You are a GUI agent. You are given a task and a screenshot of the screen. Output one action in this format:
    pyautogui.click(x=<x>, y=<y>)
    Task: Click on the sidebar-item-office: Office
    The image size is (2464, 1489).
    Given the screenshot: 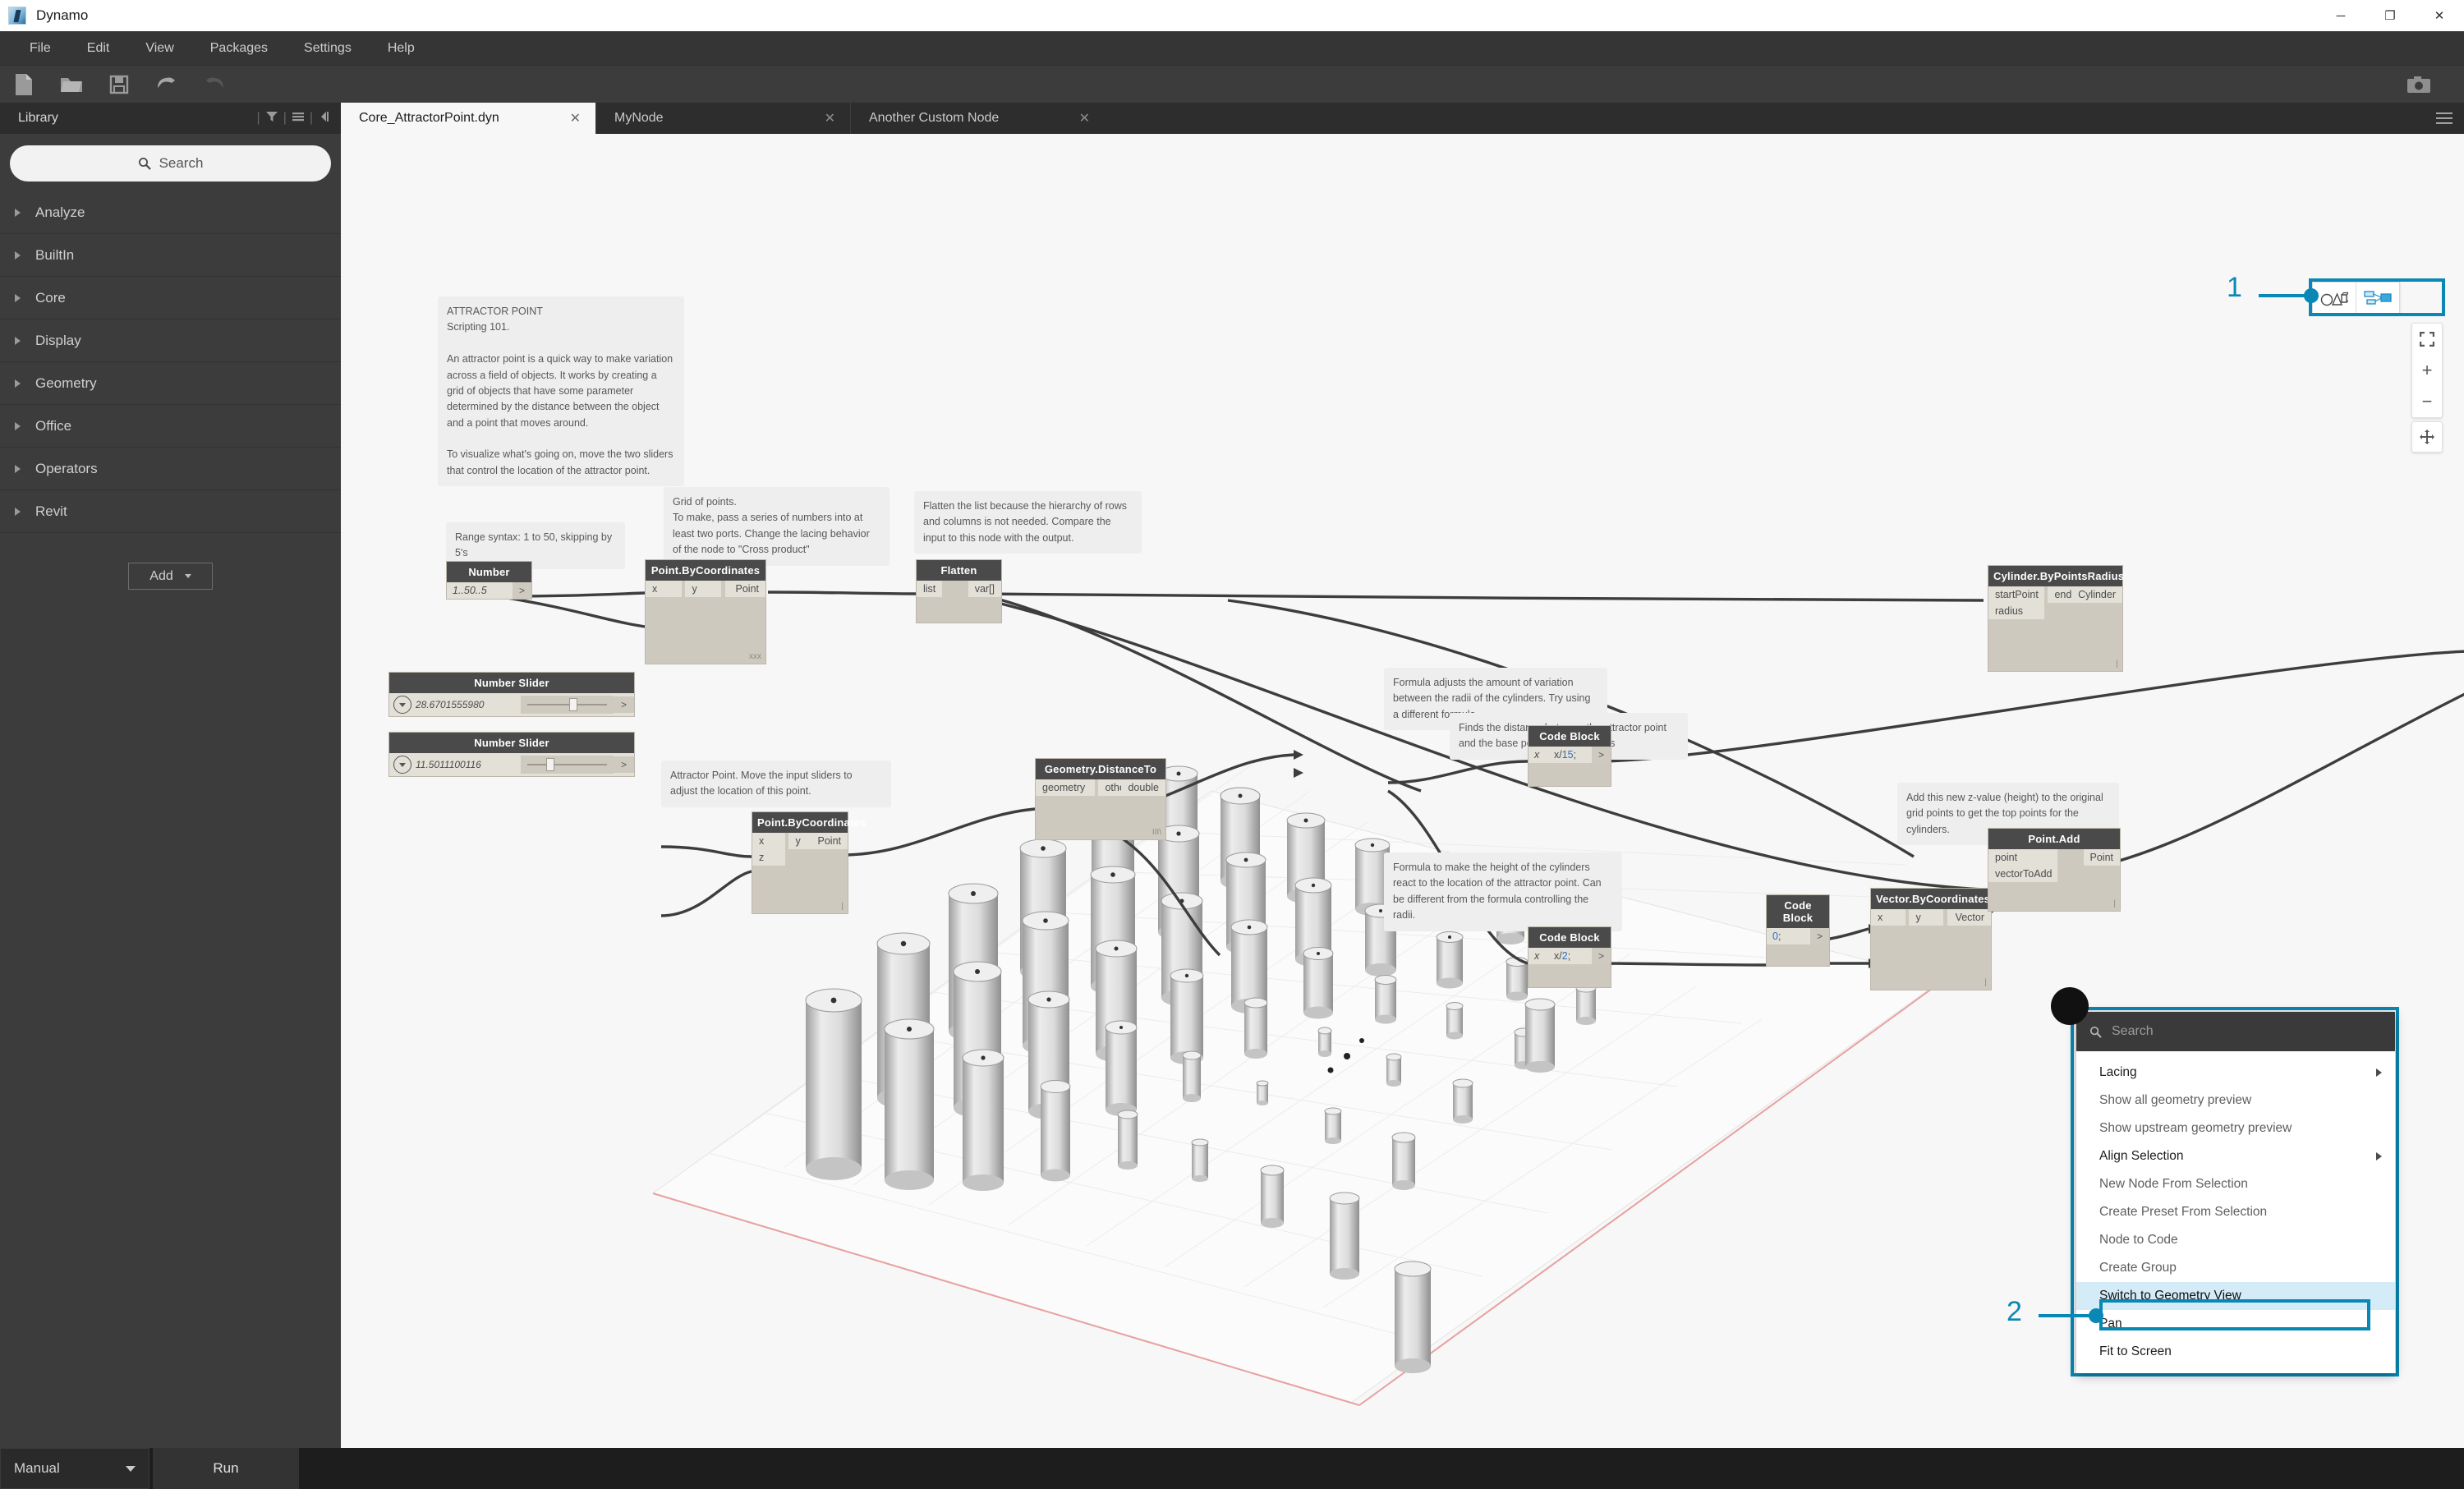 What is the action you would take?
    pyautogui.click(x=170, y=426)
    